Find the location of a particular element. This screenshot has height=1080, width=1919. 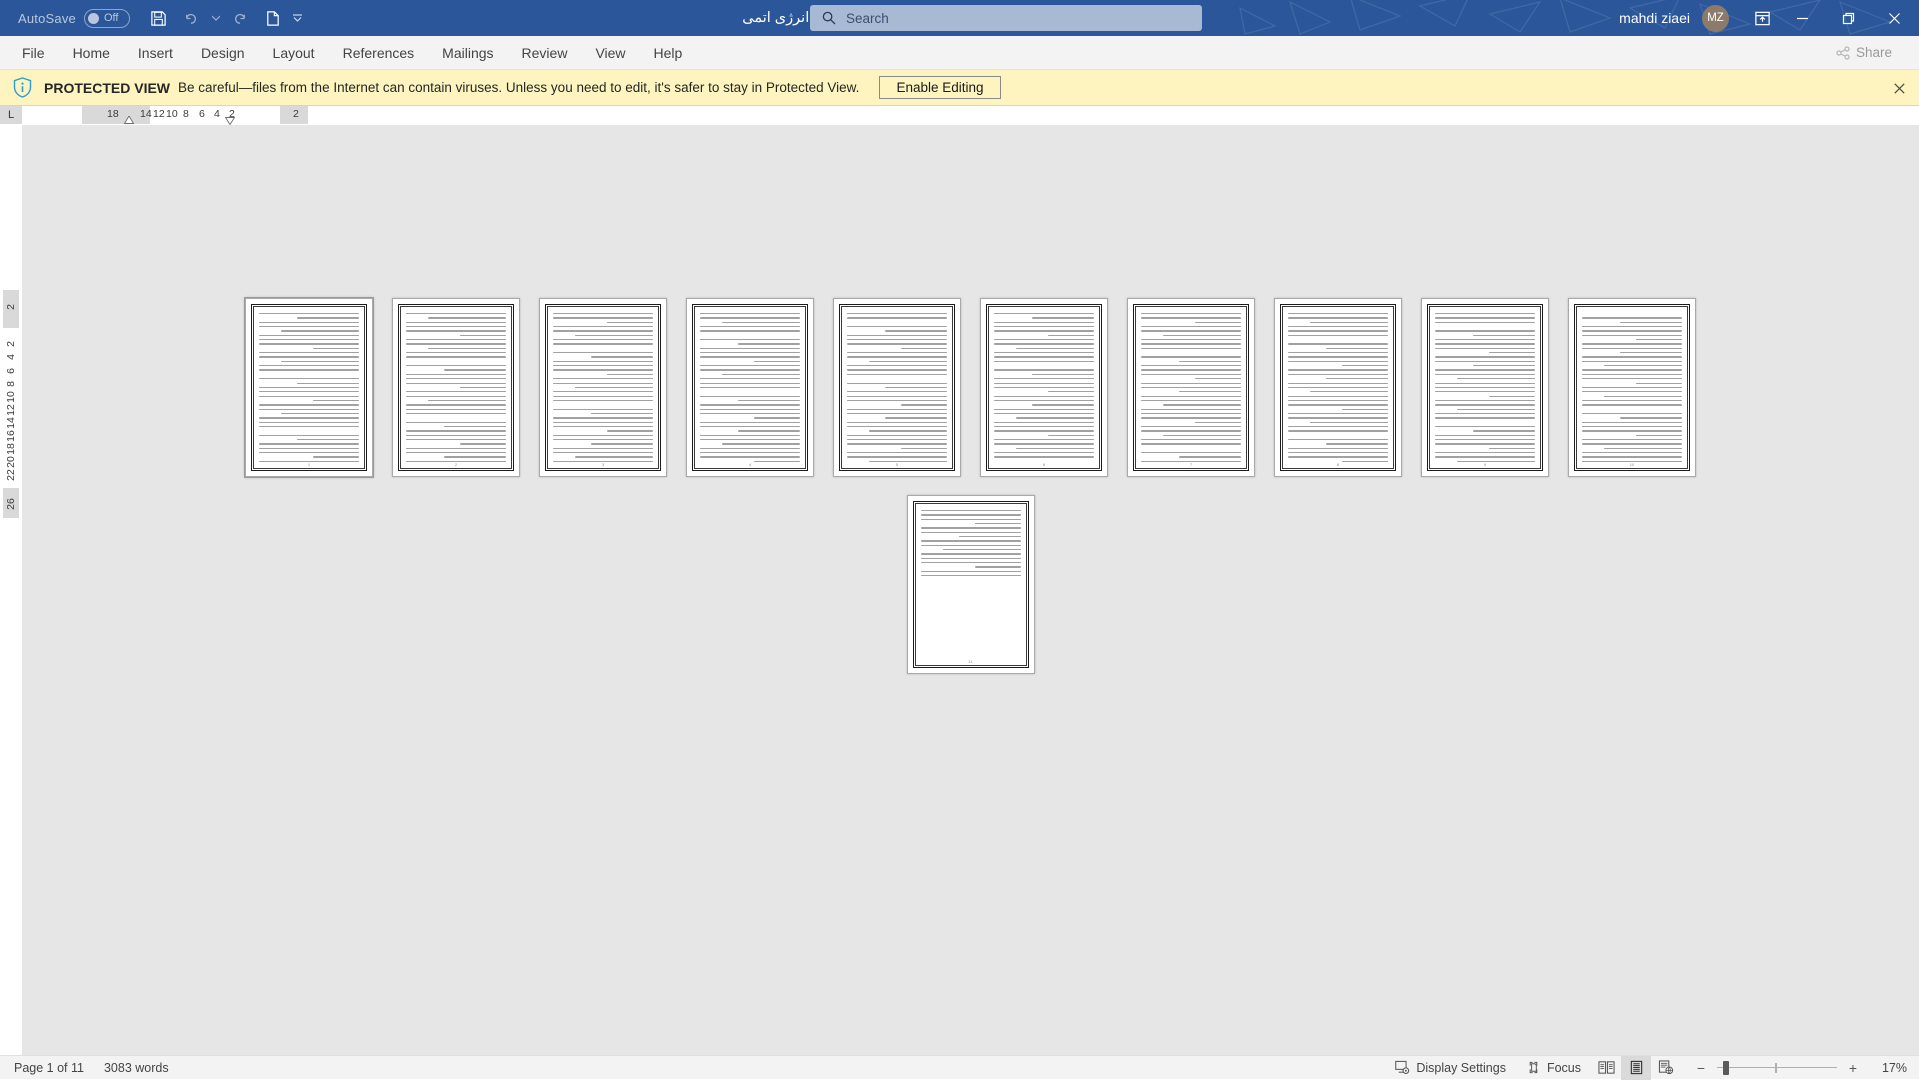

search-input is located at coordinates (1006, 18).